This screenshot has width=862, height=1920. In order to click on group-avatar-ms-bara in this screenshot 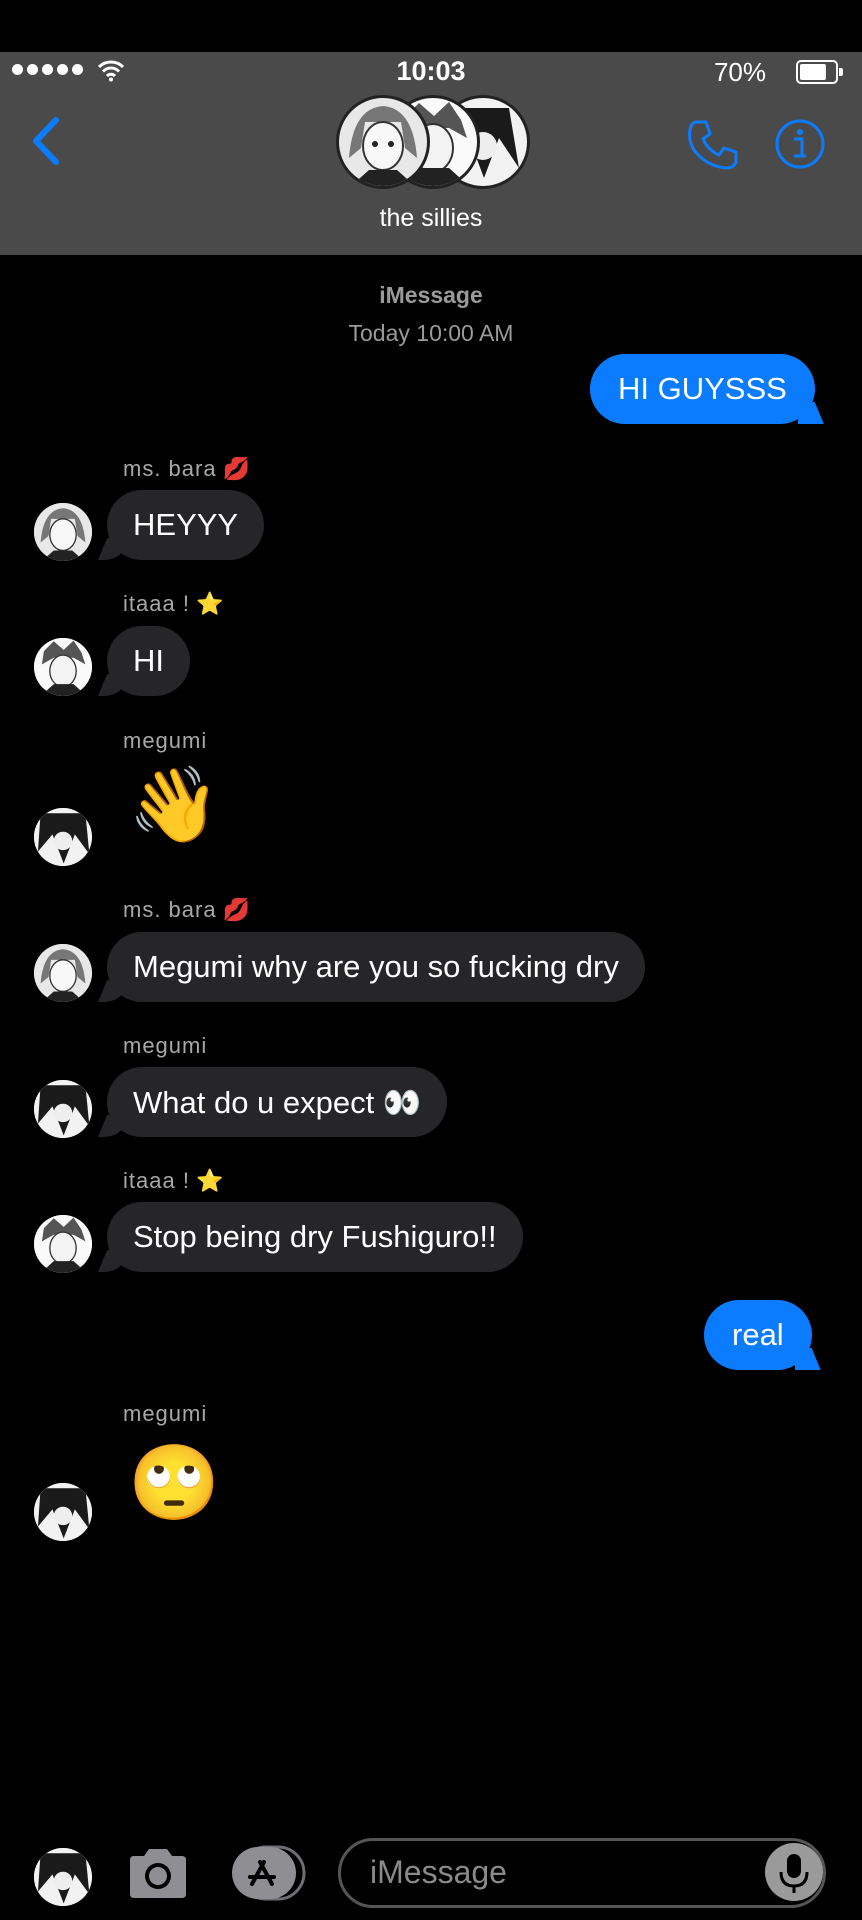, I will do `click(383, 142)`.